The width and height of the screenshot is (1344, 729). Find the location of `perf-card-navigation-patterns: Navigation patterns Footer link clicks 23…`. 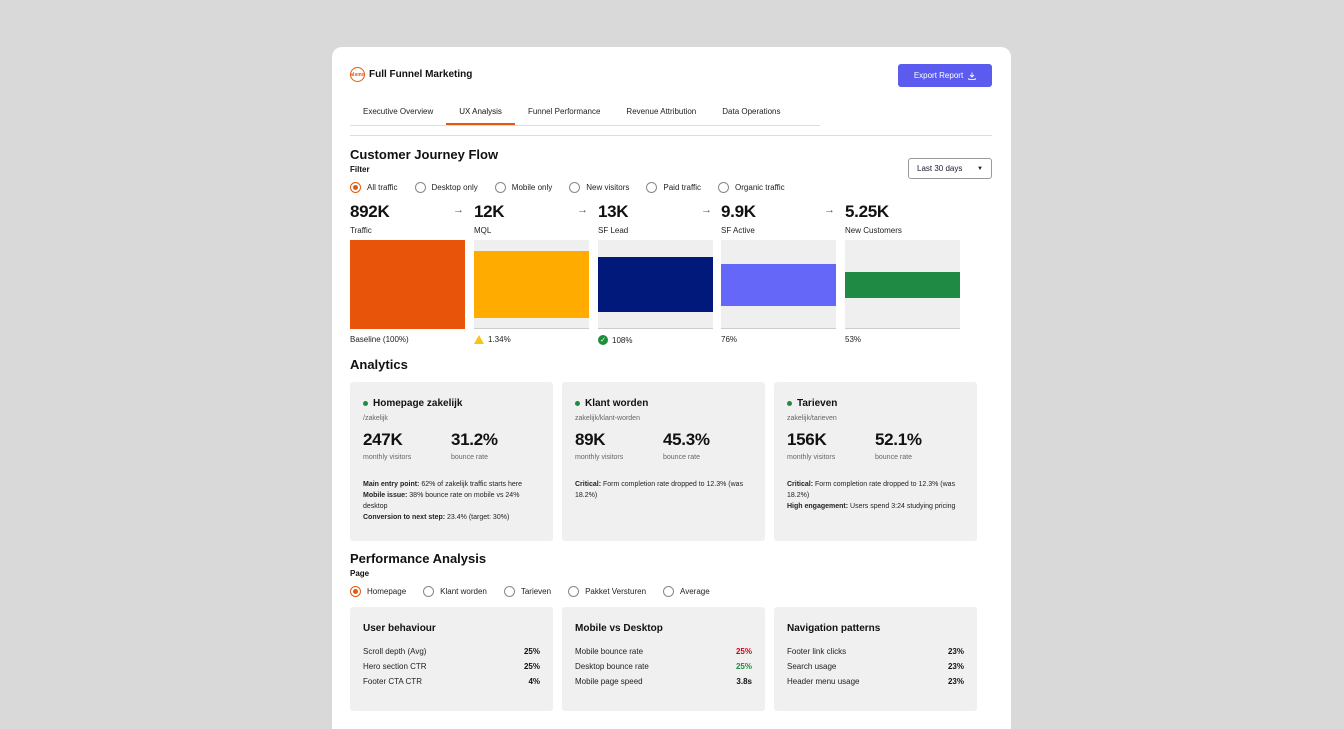

perf-card-navigation-patterns: Navigation patterns Footer link clicks 23… is located at coordinates (875, 659).